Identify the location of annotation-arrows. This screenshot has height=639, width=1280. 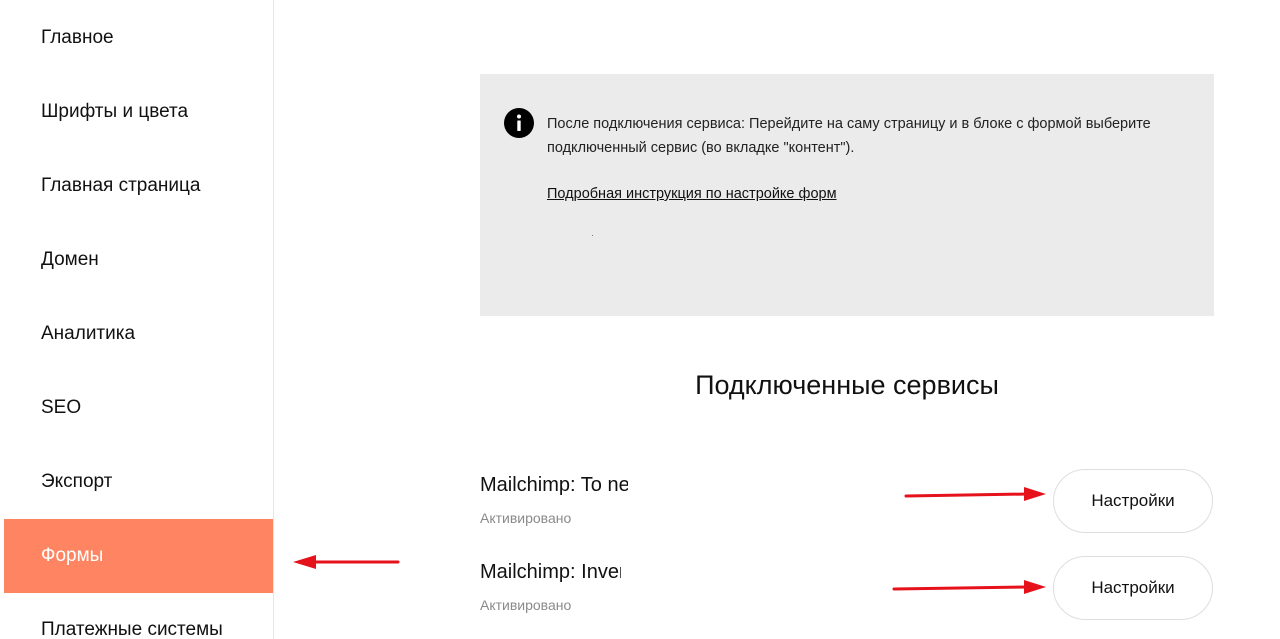
(669, 540).